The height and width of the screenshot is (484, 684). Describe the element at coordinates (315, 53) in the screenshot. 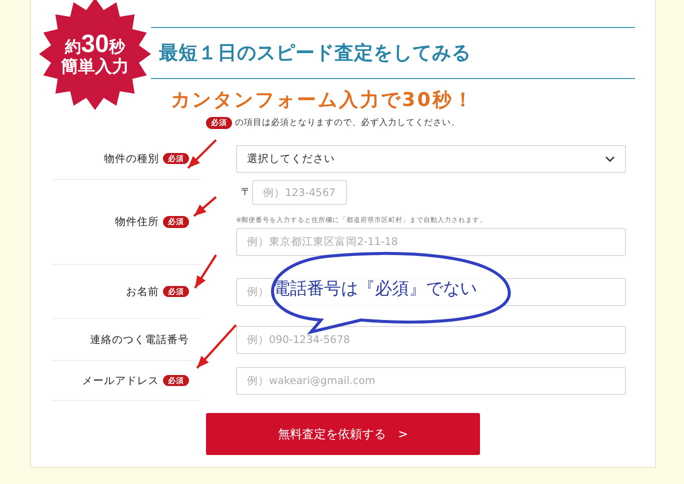

I see `form-title: 最短１日のスピード査定をしてみる` at that location.